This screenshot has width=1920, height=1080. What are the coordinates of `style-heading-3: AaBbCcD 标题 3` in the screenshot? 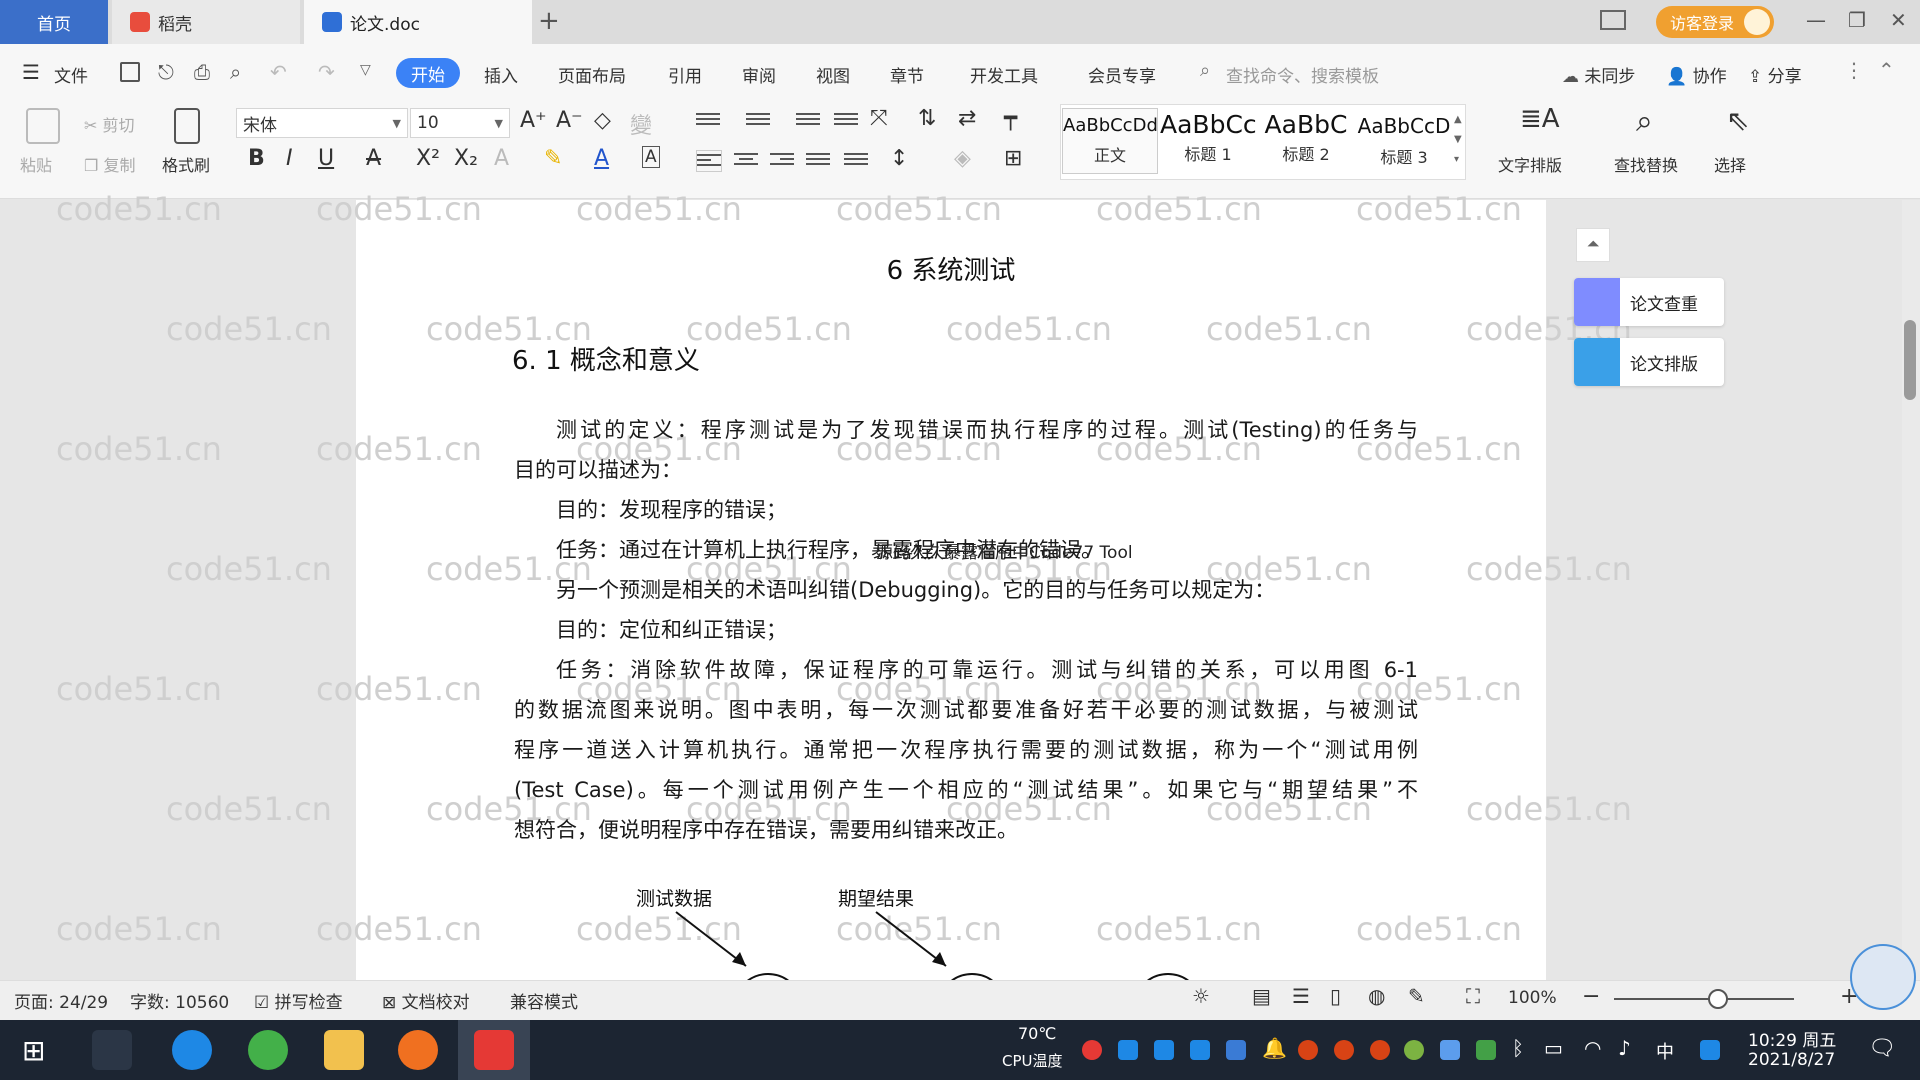 It's located at (1404, 141).